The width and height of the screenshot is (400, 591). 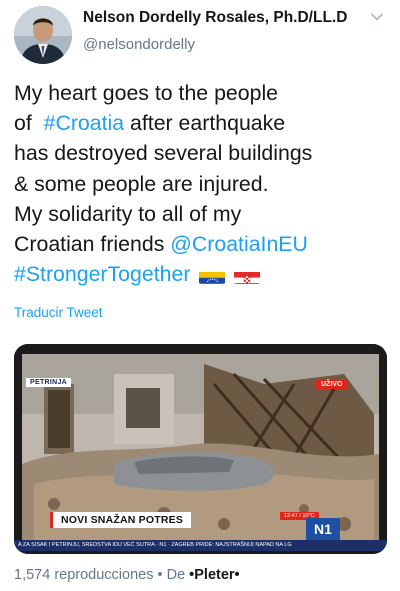 I want to click on tweet-line: My heart goes to the people, so click(x=204, y=93).